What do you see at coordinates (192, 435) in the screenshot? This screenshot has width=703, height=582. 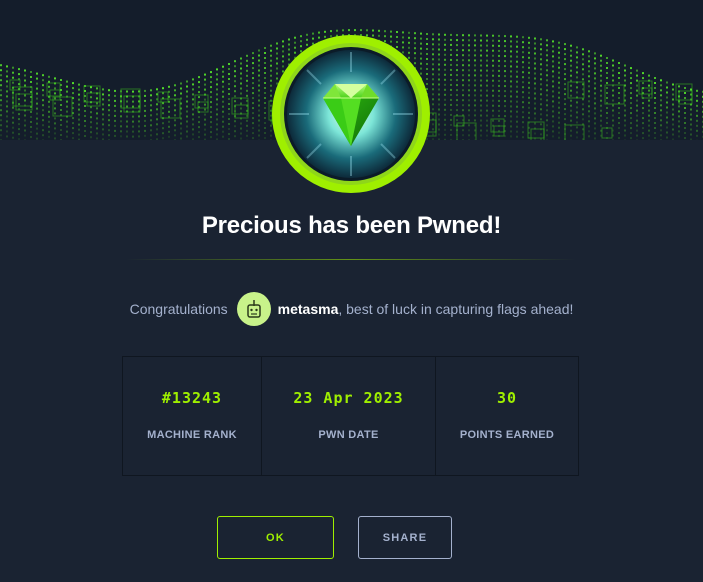 I see `machine-rank-label: MACHINE RANK` at bounding box center [192, 435].